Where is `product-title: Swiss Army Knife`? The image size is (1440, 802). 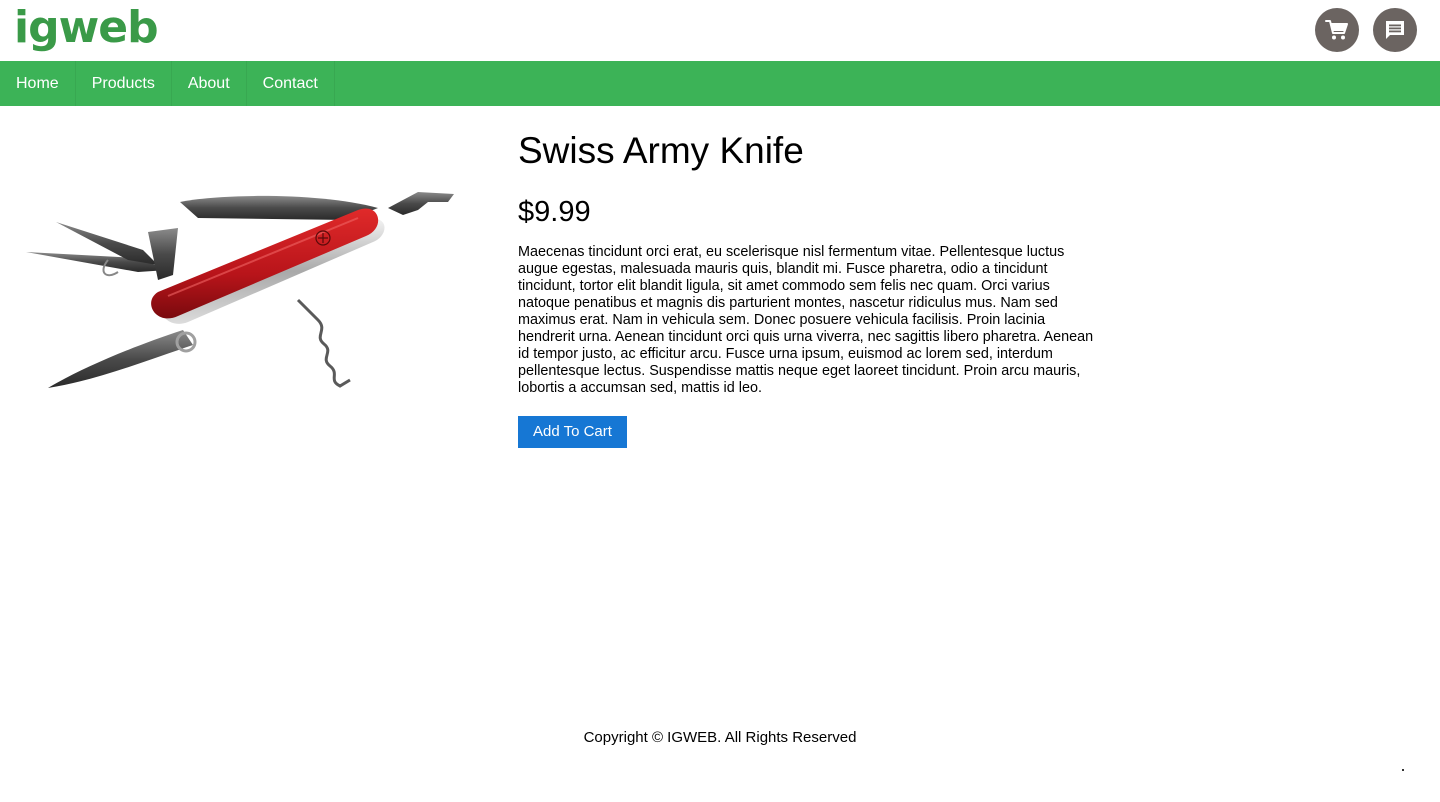
product-title: Swiss Army Knife is located at coordinates (661, 150).